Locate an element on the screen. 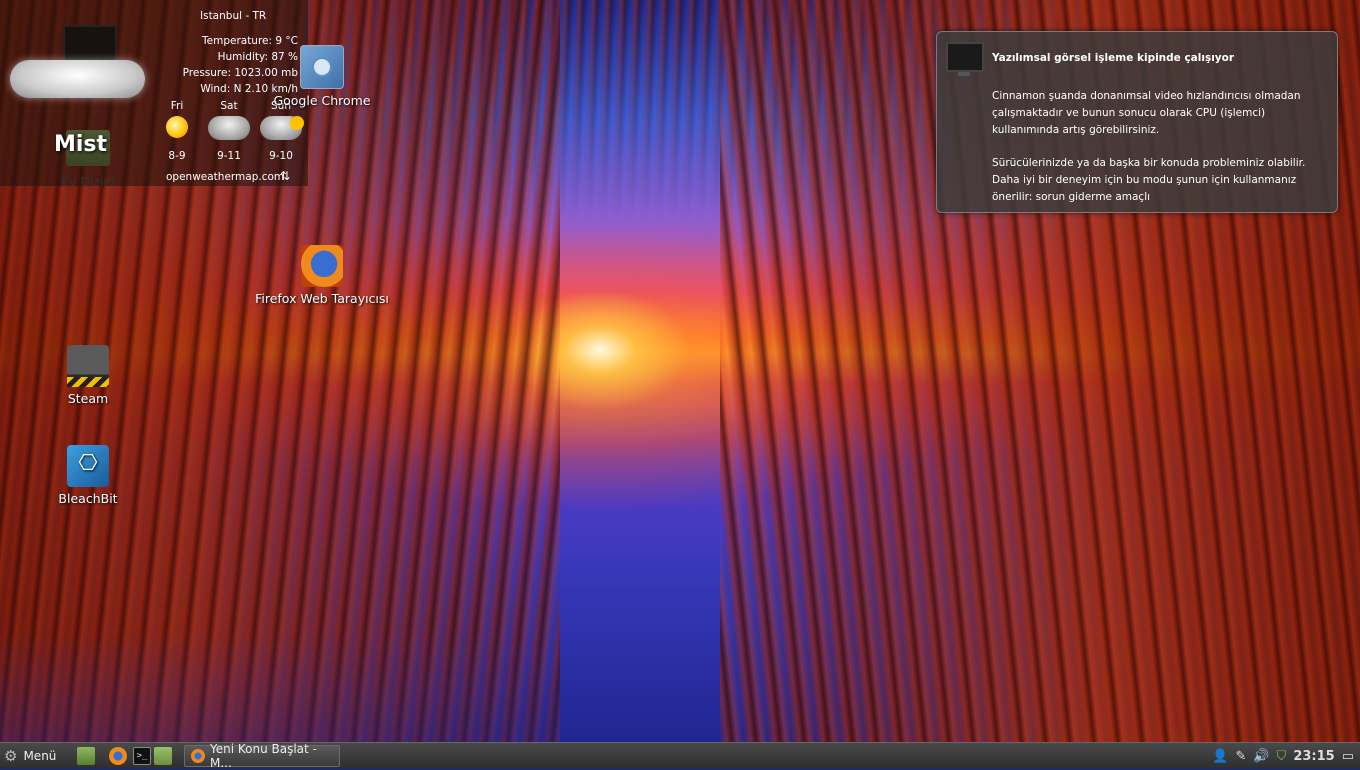  desktop-icon-label: Steam is located at coordinates (88, 398).